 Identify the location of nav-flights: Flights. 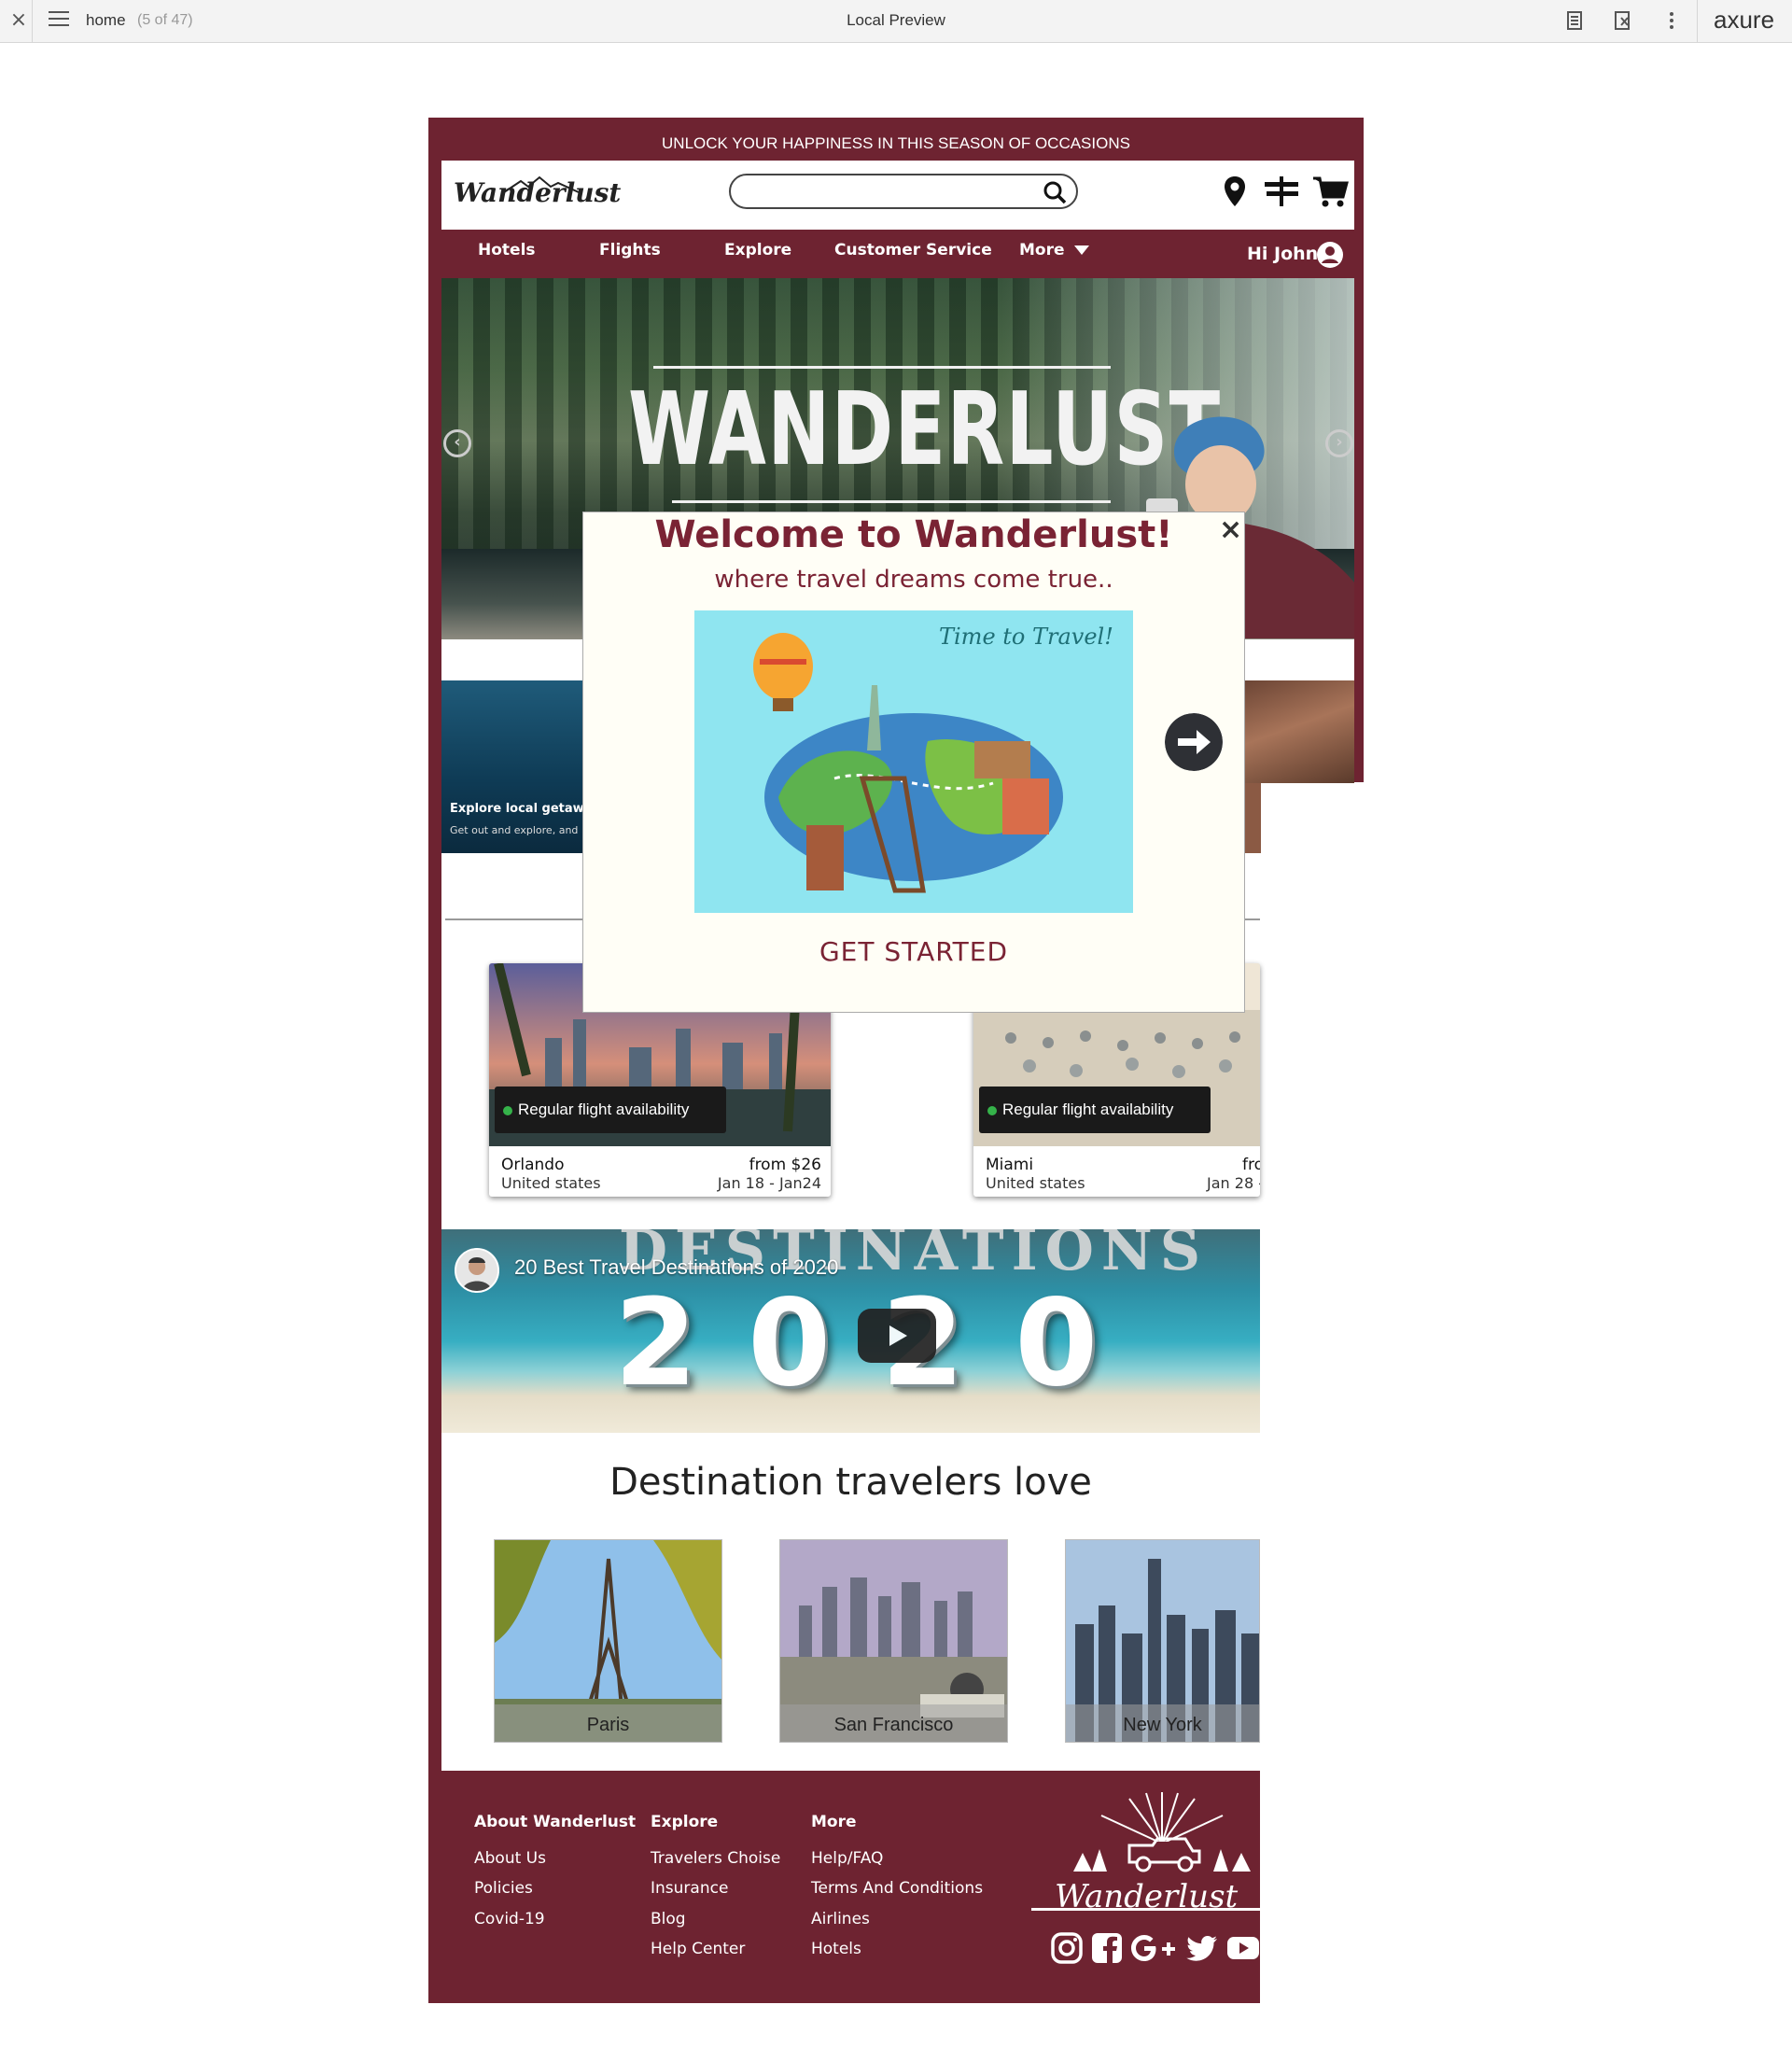
(630, 250).